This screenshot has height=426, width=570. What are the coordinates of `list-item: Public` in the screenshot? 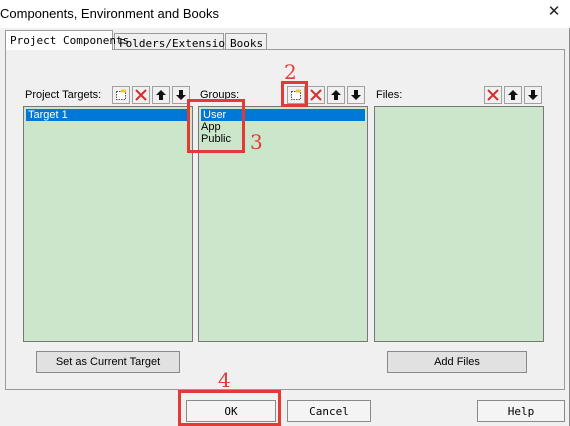 It's located at (216, 139).